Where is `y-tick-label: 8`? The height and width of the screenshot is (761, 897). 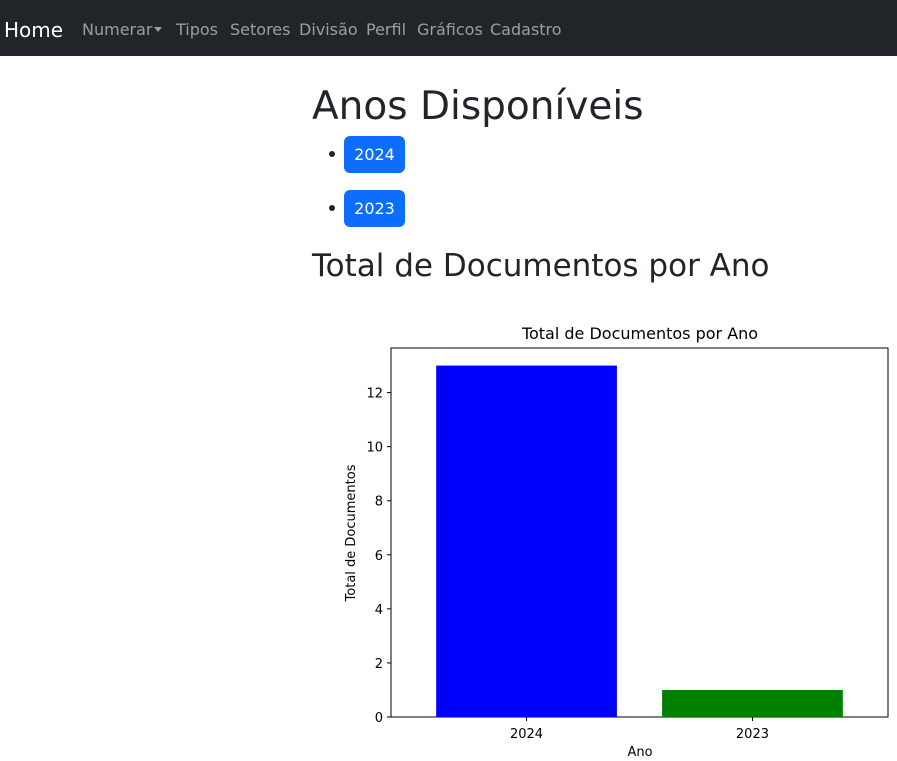
y-tick-label: 8 is located at coordinates (379, 502).